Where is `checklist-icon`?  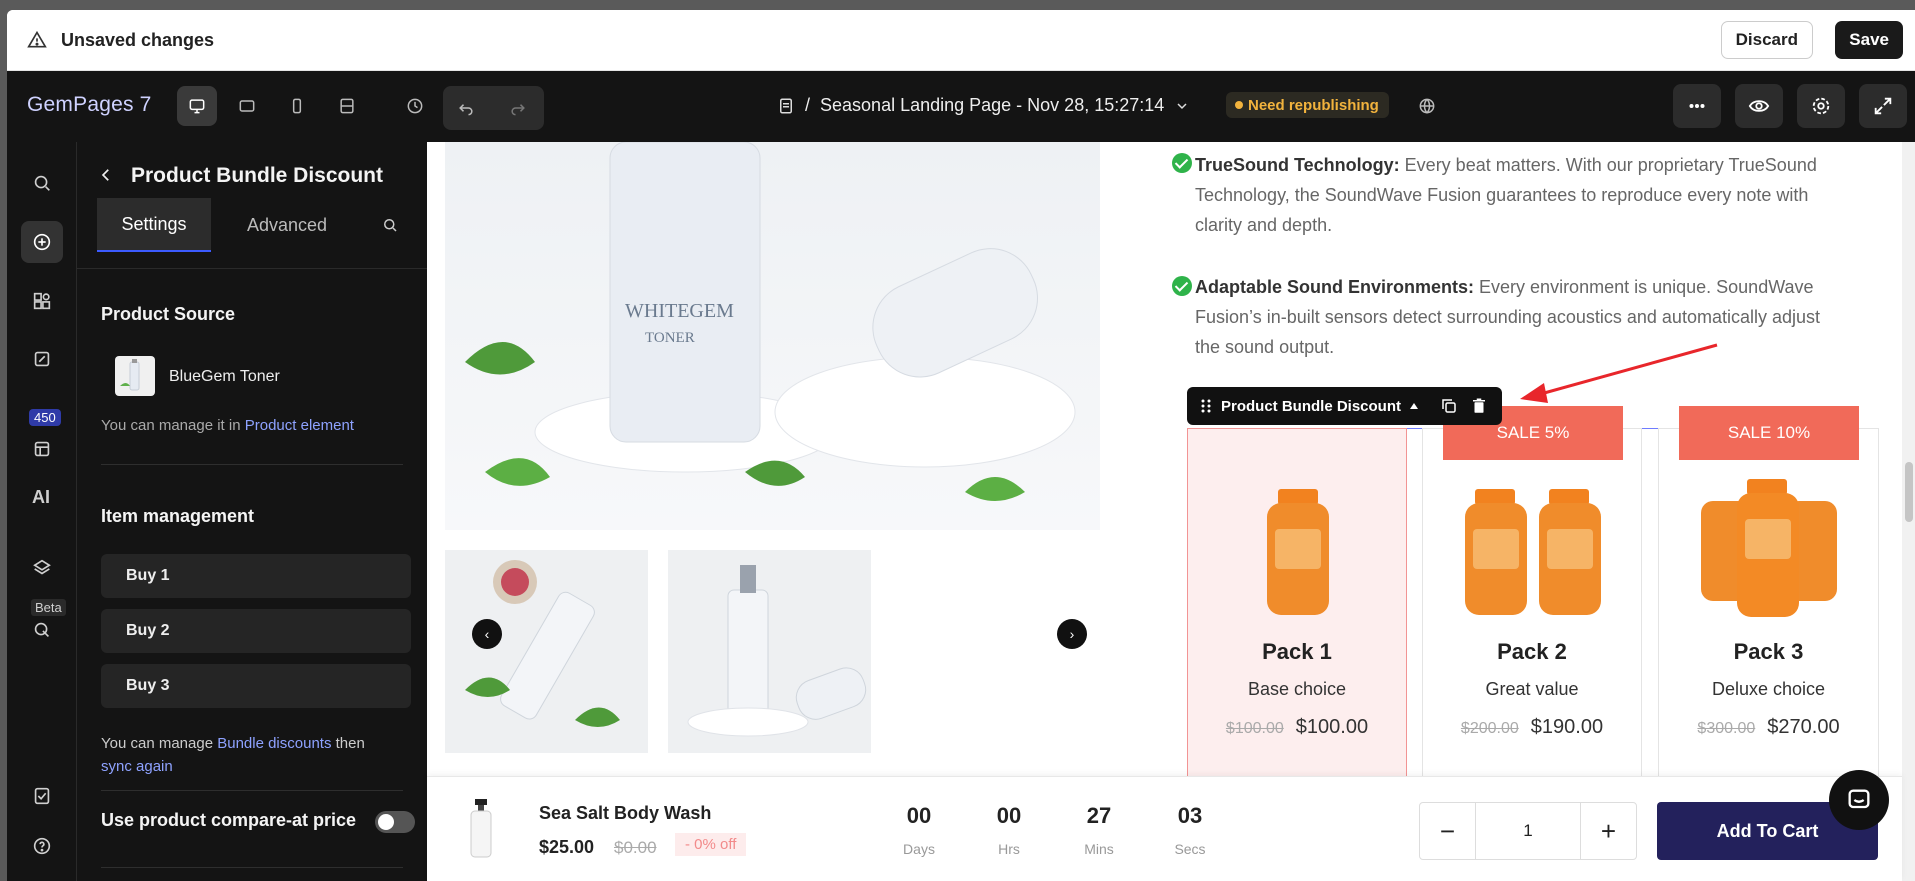
checklist-icon is located at coordinates (42, 796).